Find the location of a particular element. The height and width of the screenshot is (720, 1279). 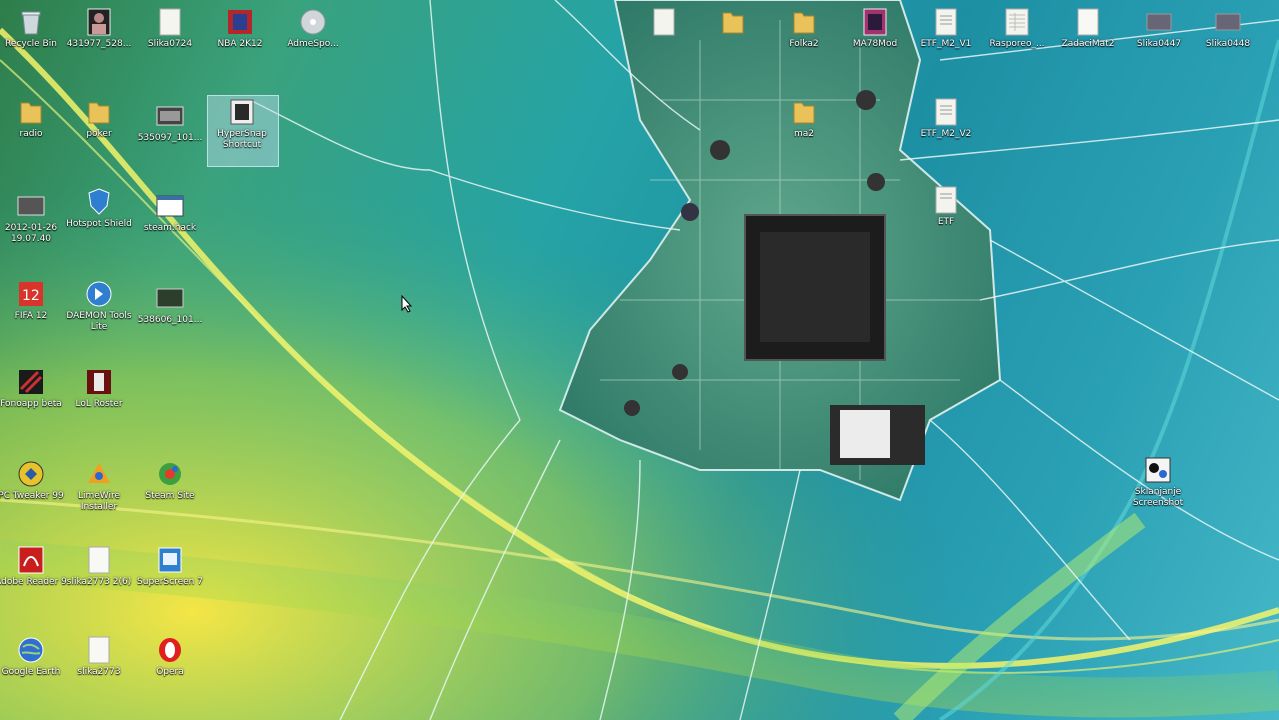

opera-icon is located at coordinates (170, 650).